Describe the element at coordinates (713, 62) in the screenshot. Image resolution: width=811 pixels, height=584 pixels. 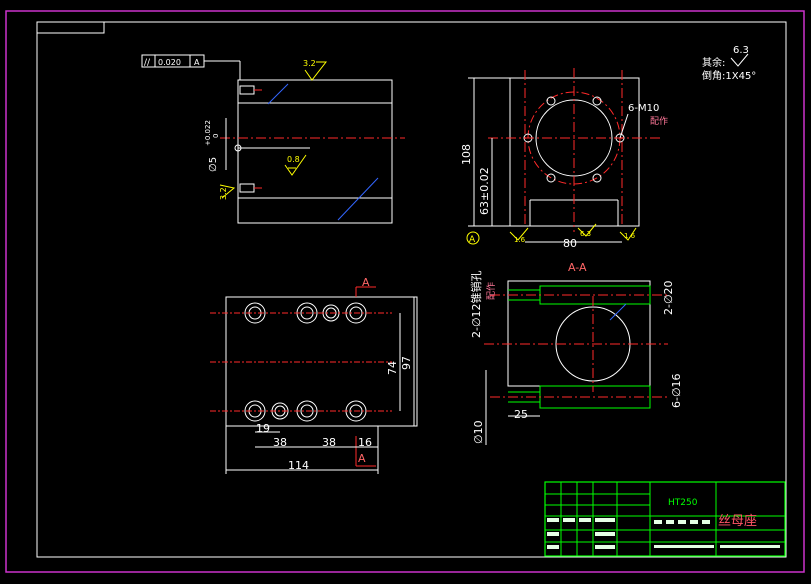
I see `rest-label: 其余:` at that location.